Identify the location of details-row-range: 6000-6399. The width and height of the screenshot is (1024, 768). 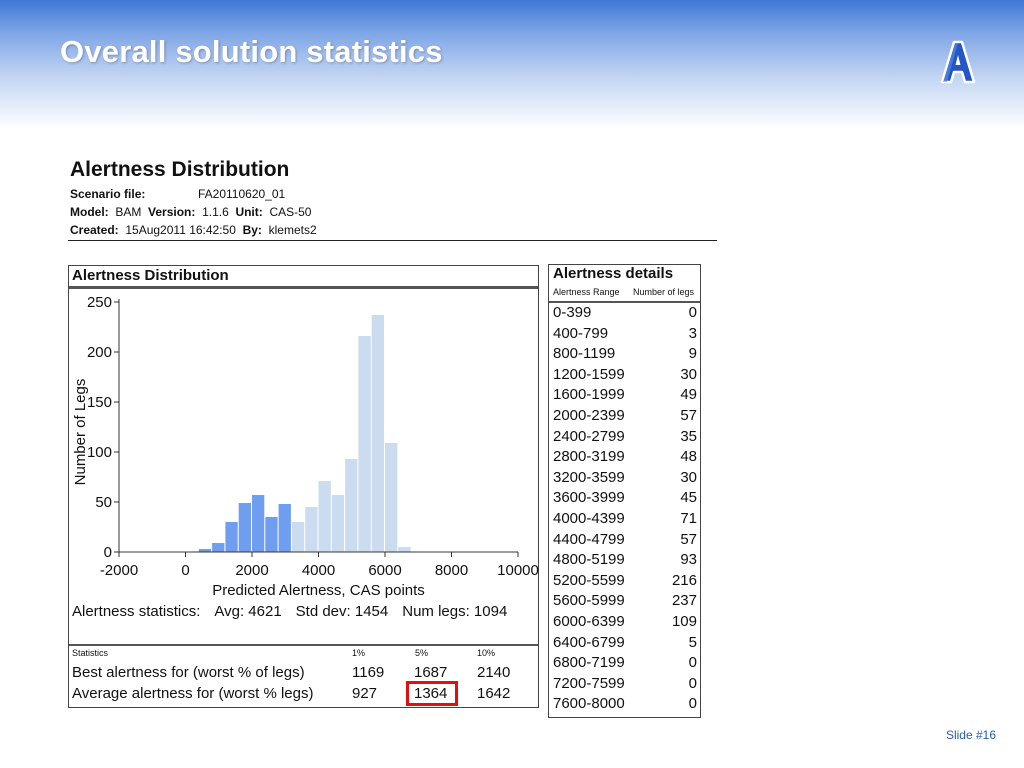
(589, 621).